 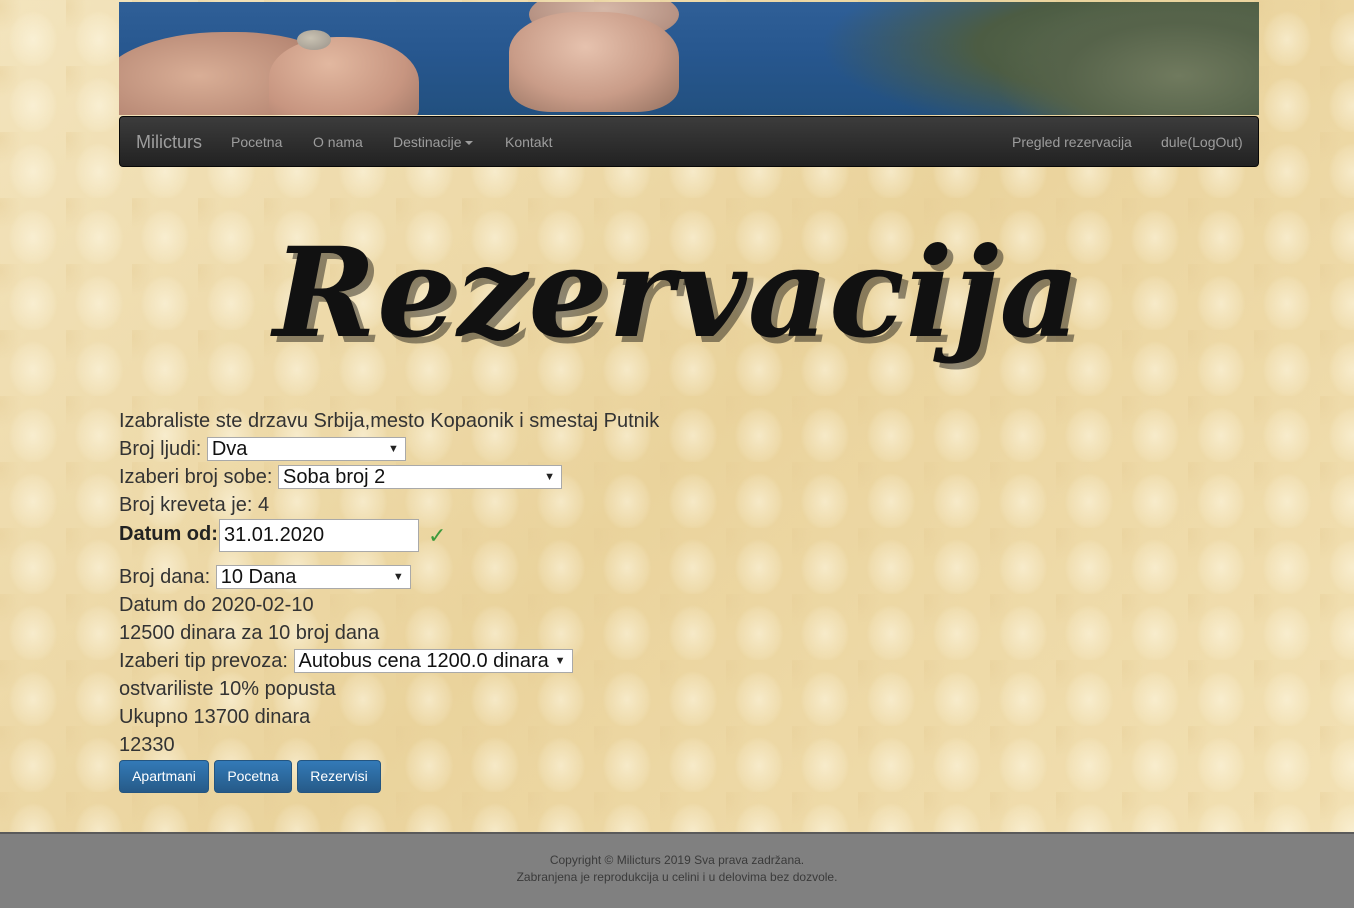 I want to click on final-amount-text: 12330, so click(x=147, y=745).